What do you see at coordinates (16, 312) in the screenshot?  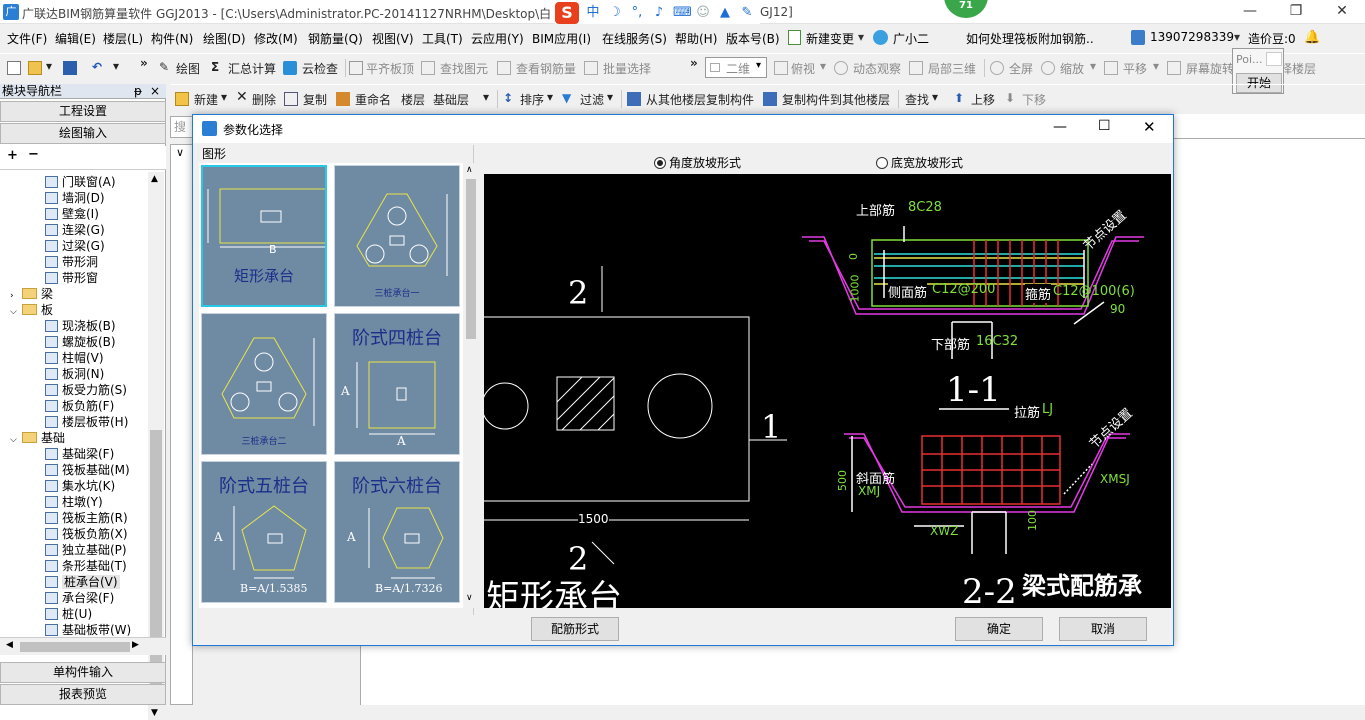 I see `tree-collapse-icon: ⌵` at bounding box center [16, 312].